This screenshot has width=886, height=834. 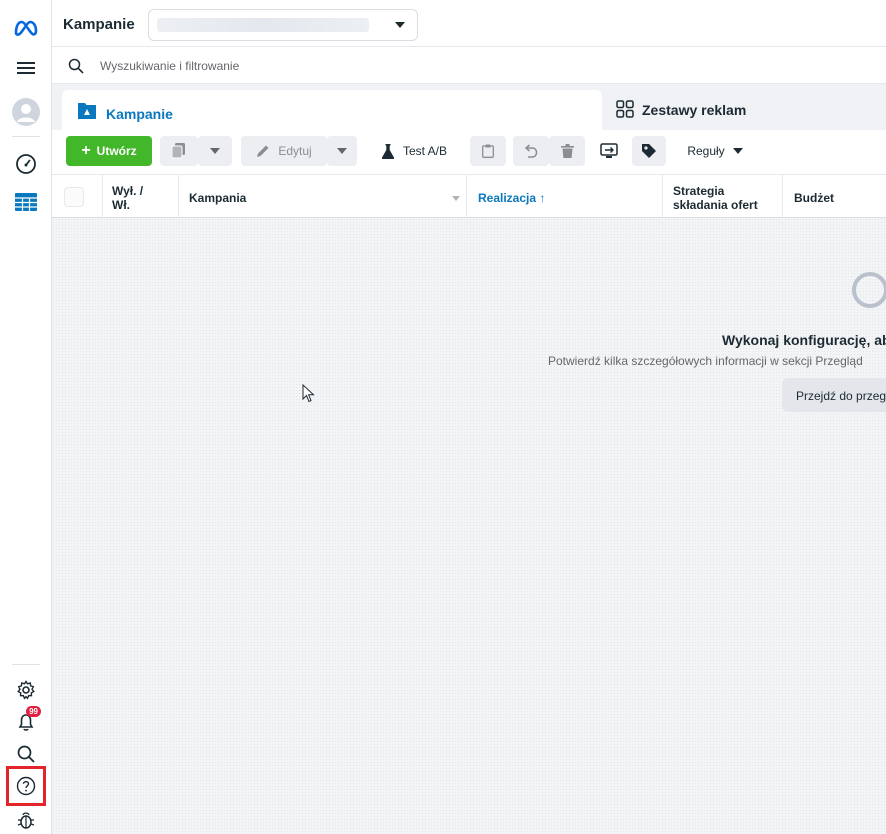 I want to click on edit-button: Edytuj, so click(x=284, y=151).